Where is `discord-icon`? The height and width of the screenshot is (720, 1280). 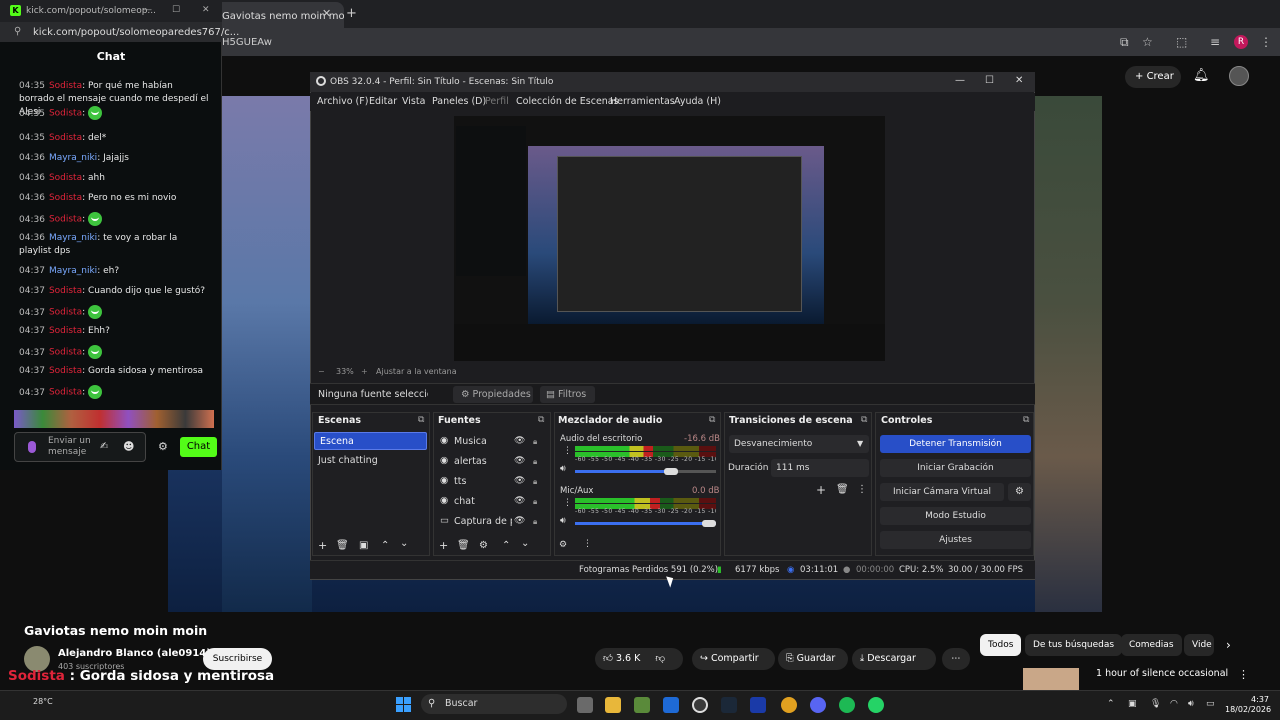 discord-icon is located at coordinates (818, 705).